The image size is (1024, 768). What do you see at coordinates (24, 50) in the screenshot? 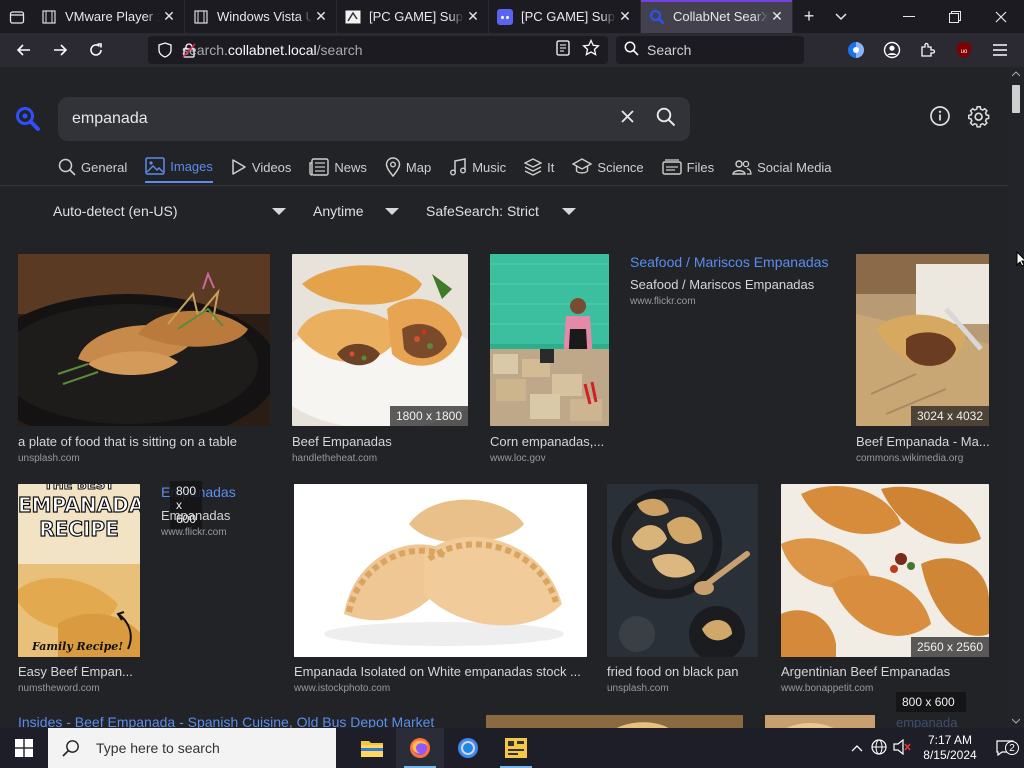
I see `back-icon` at bounding box center [24, 50].